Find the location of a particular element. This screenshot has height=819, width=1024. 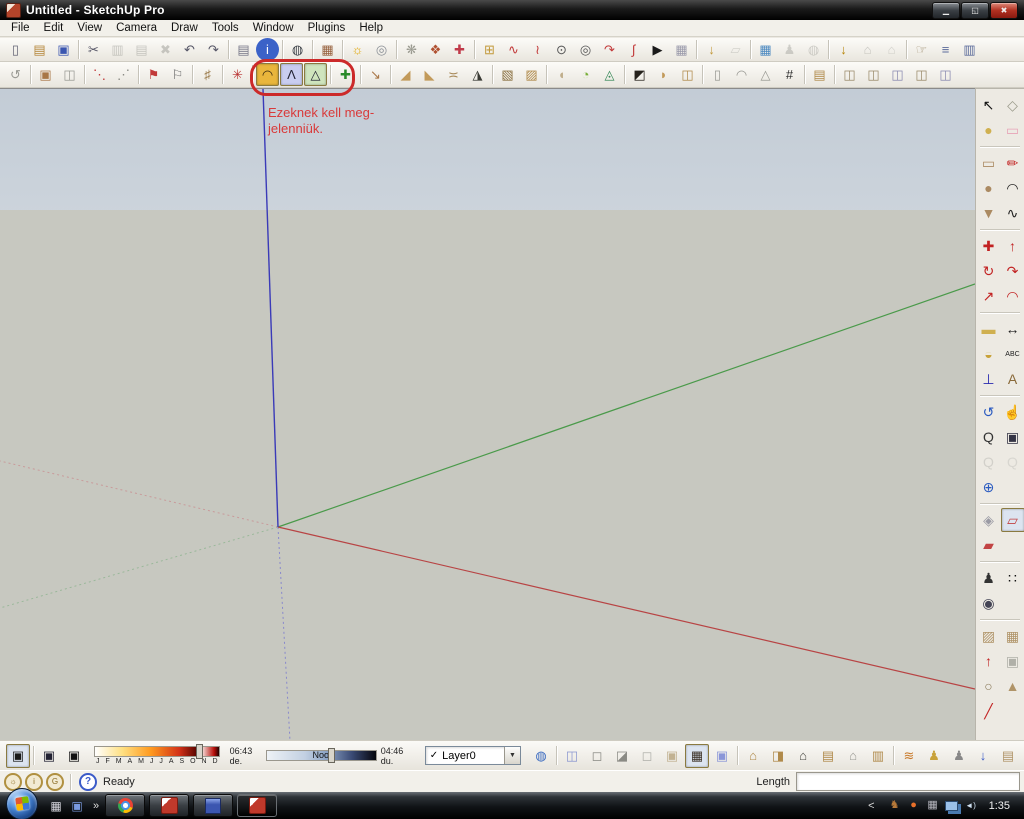

face-style-wireframe: ◻ is located at coordinates (597, 756).